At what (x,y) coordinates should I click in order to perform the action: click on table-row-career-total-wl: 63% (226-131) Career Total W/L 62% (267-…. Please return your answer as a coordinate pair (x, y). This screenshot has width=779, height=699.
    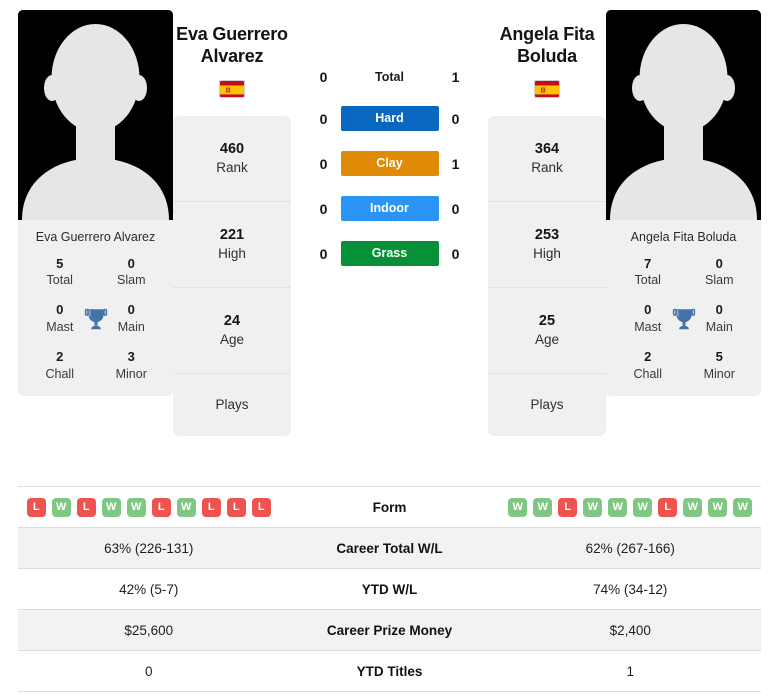
    Looking at the image, I should click on (389, 548).